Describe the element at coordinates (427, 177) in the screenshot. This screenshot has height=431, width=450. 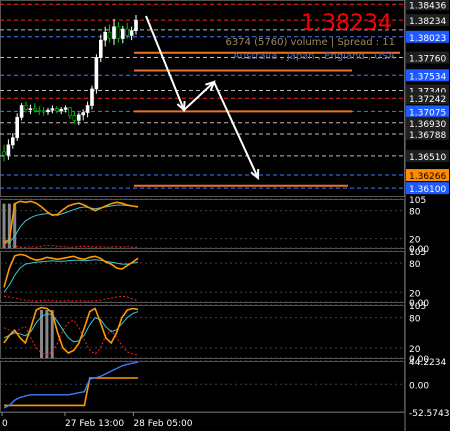
I see `price-axis-label: 1.36266` at that location.